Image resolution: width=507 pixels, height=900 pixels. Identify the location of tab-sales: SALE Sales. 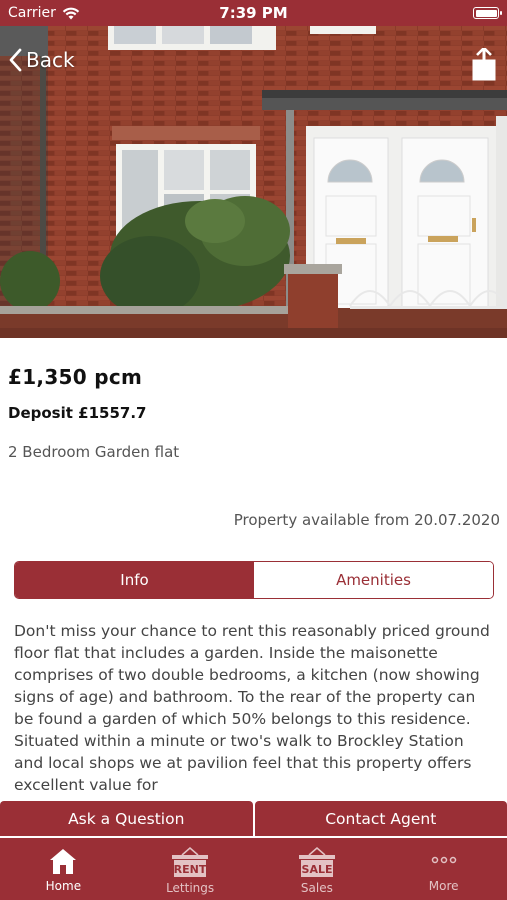
(317, 869).